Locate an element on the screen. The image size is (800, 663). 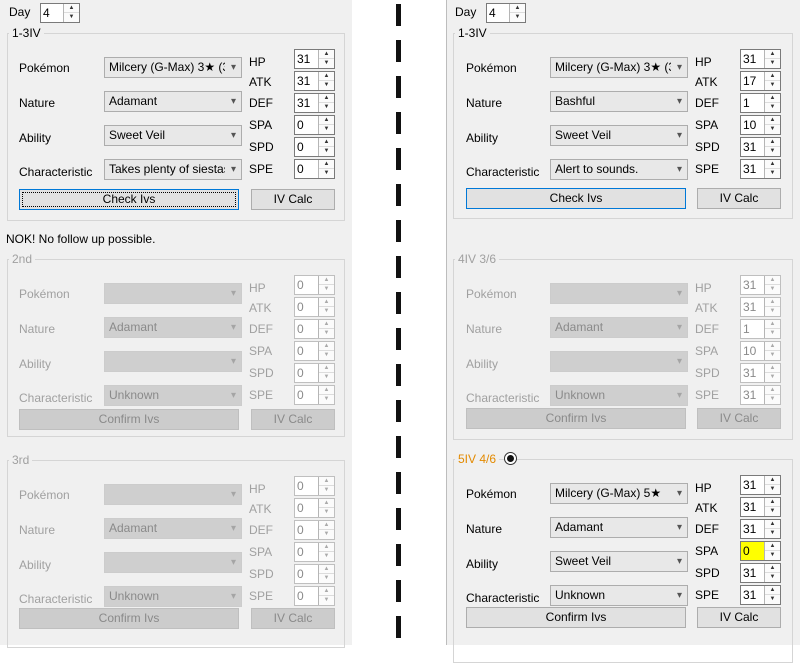
radio-button is located at coordinates (510, 458).